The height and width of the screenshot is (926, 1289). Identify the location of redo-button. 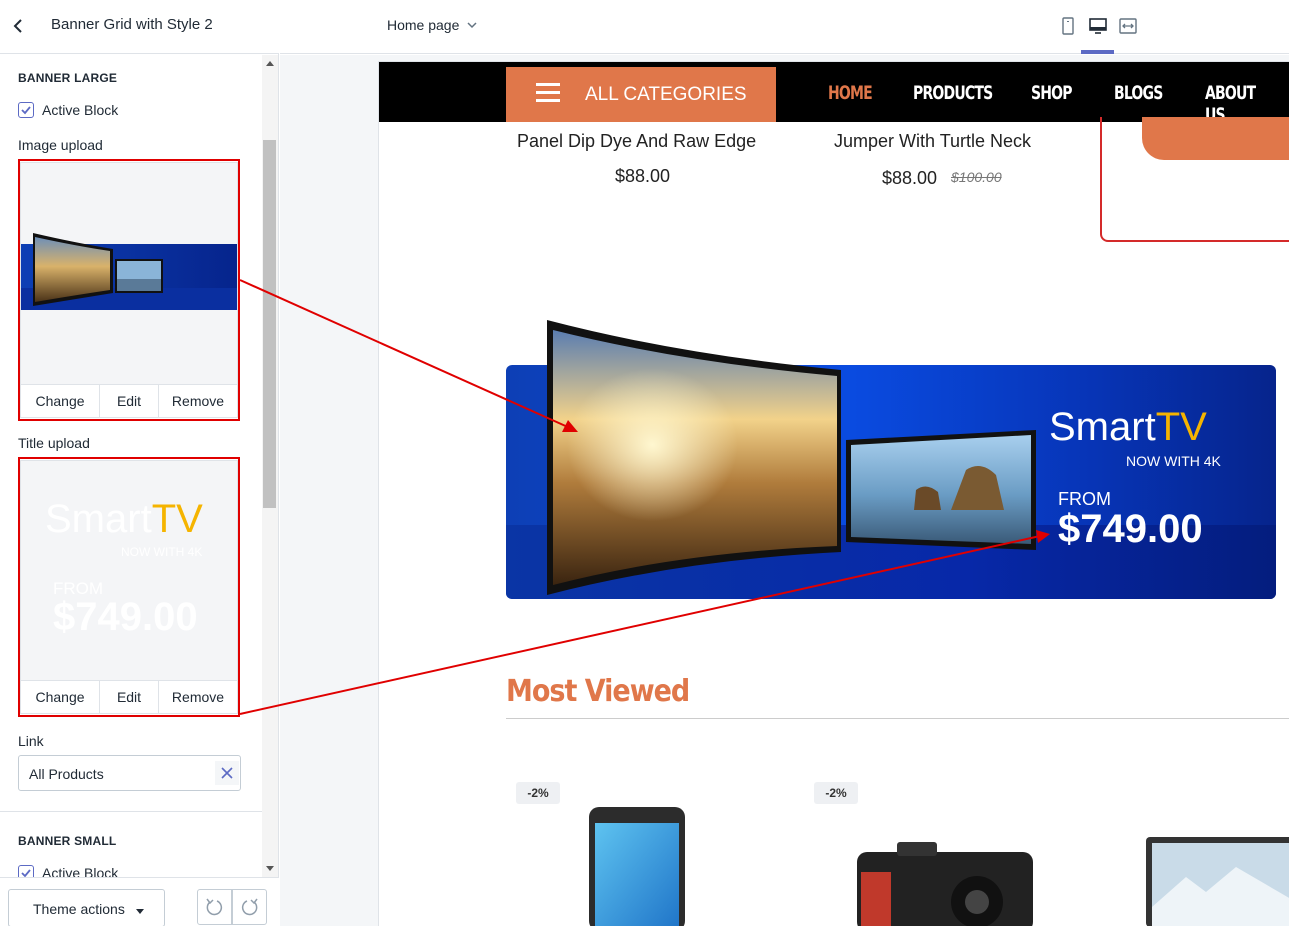
(249, 907).